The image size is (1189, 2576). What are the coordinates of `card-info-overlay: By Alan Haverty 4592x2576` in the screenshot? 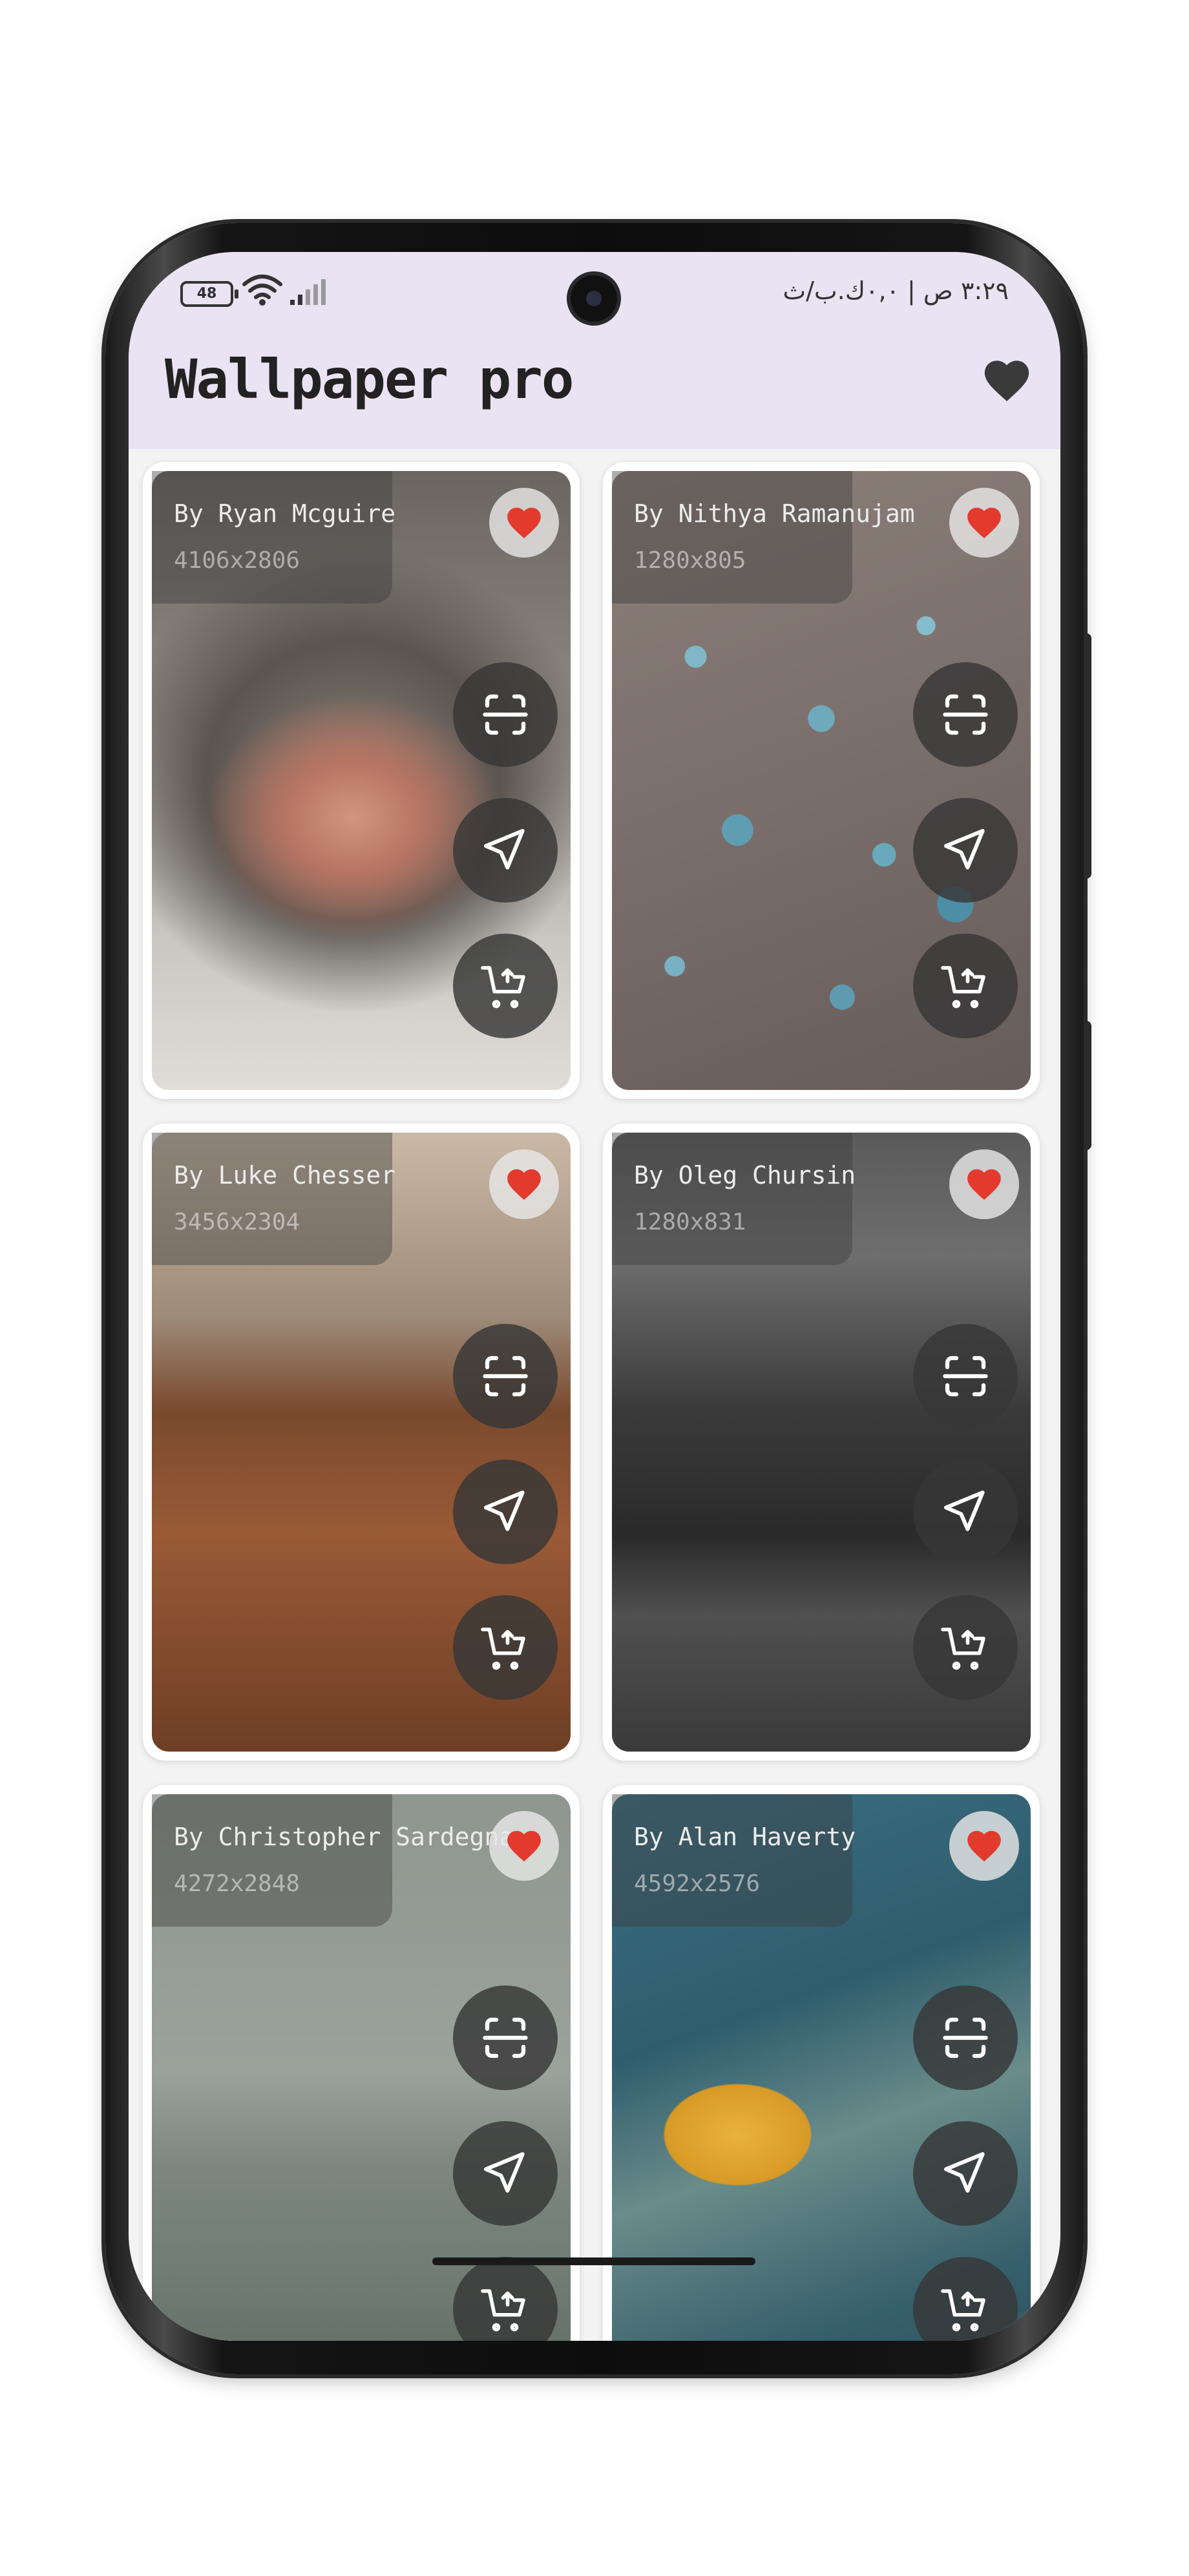 It's located at (734, 1860).